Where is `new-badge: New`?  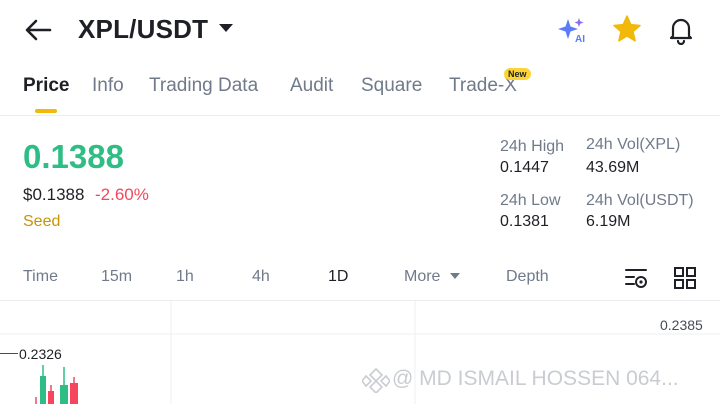
new-badge: New is located at coordinates (517, 74).